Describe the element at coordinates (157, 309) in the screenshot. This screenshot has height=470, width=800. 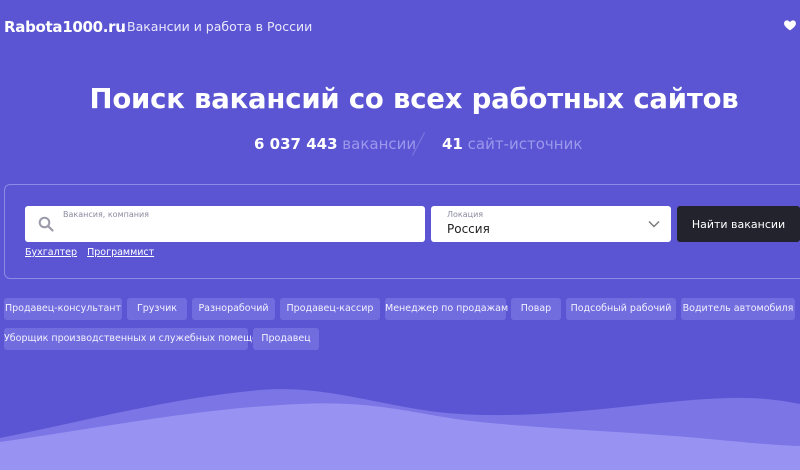
I see `job-chip: Грузчик` at that location.